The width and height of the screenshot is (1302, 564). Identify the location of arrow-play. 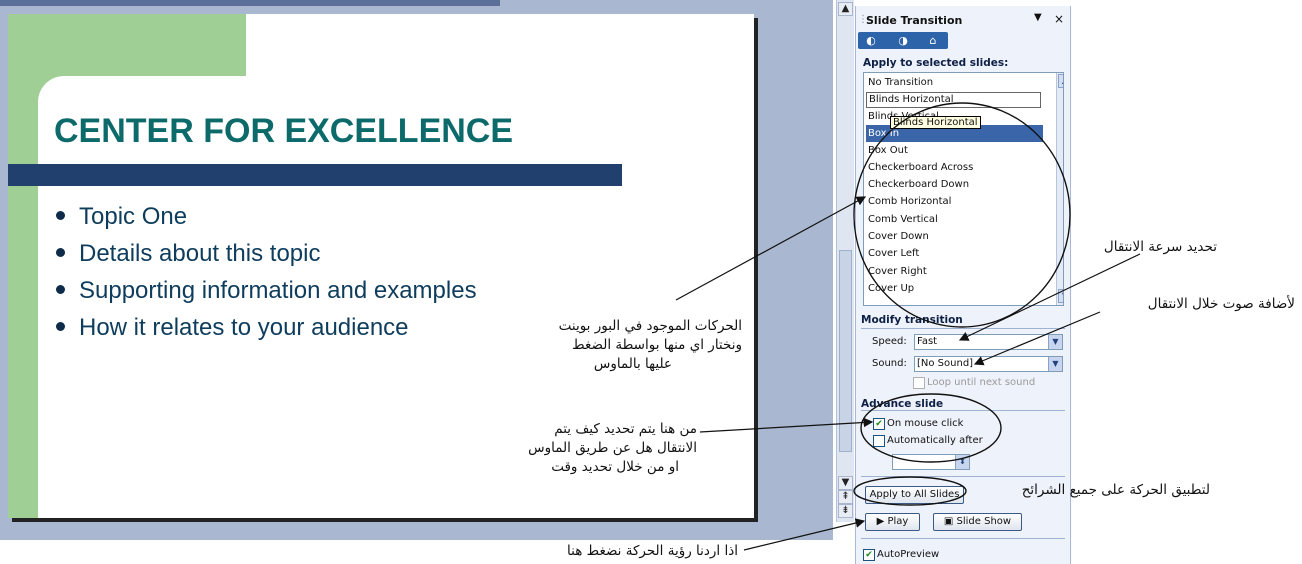
(804, 534).